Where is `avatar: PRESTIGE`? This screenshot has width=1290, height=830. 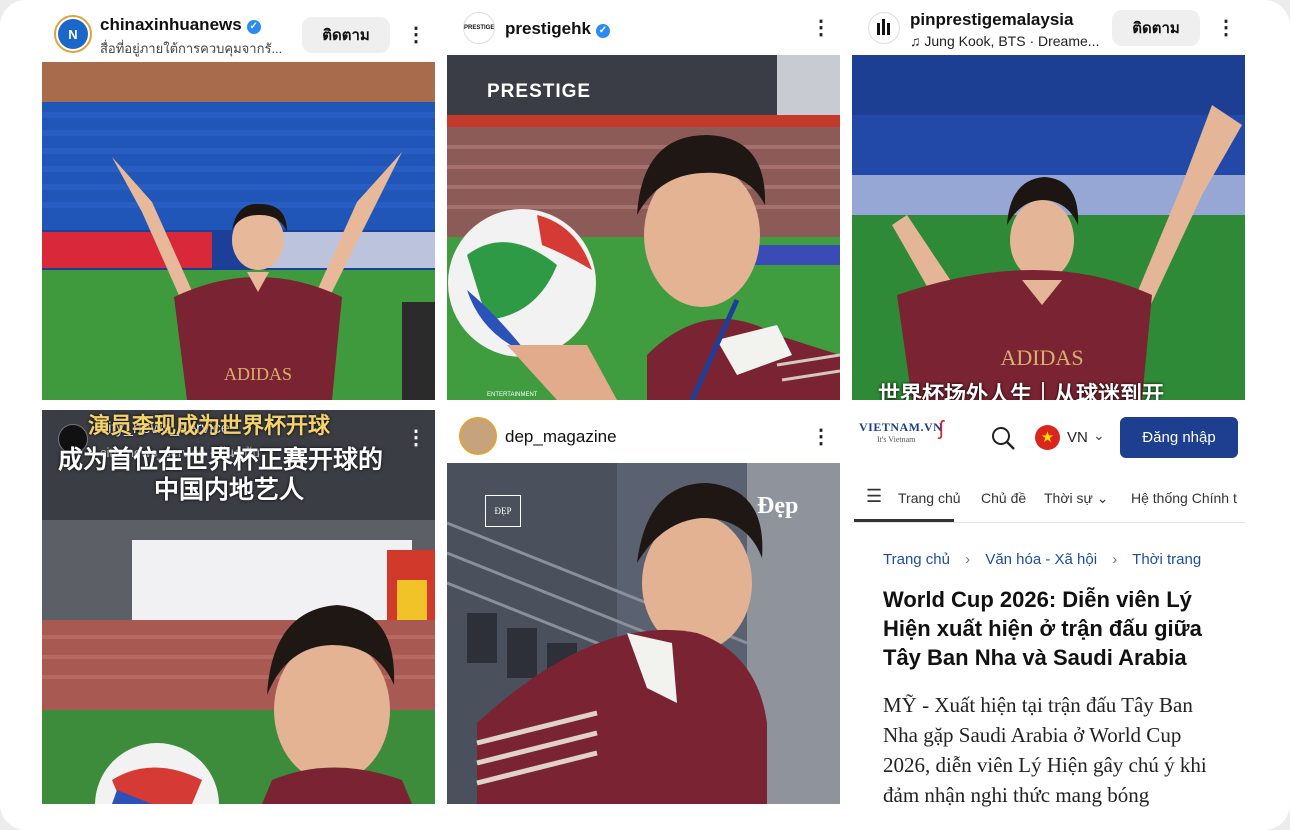 avatar: PRESTIGE is located at coordinates (479, 28).